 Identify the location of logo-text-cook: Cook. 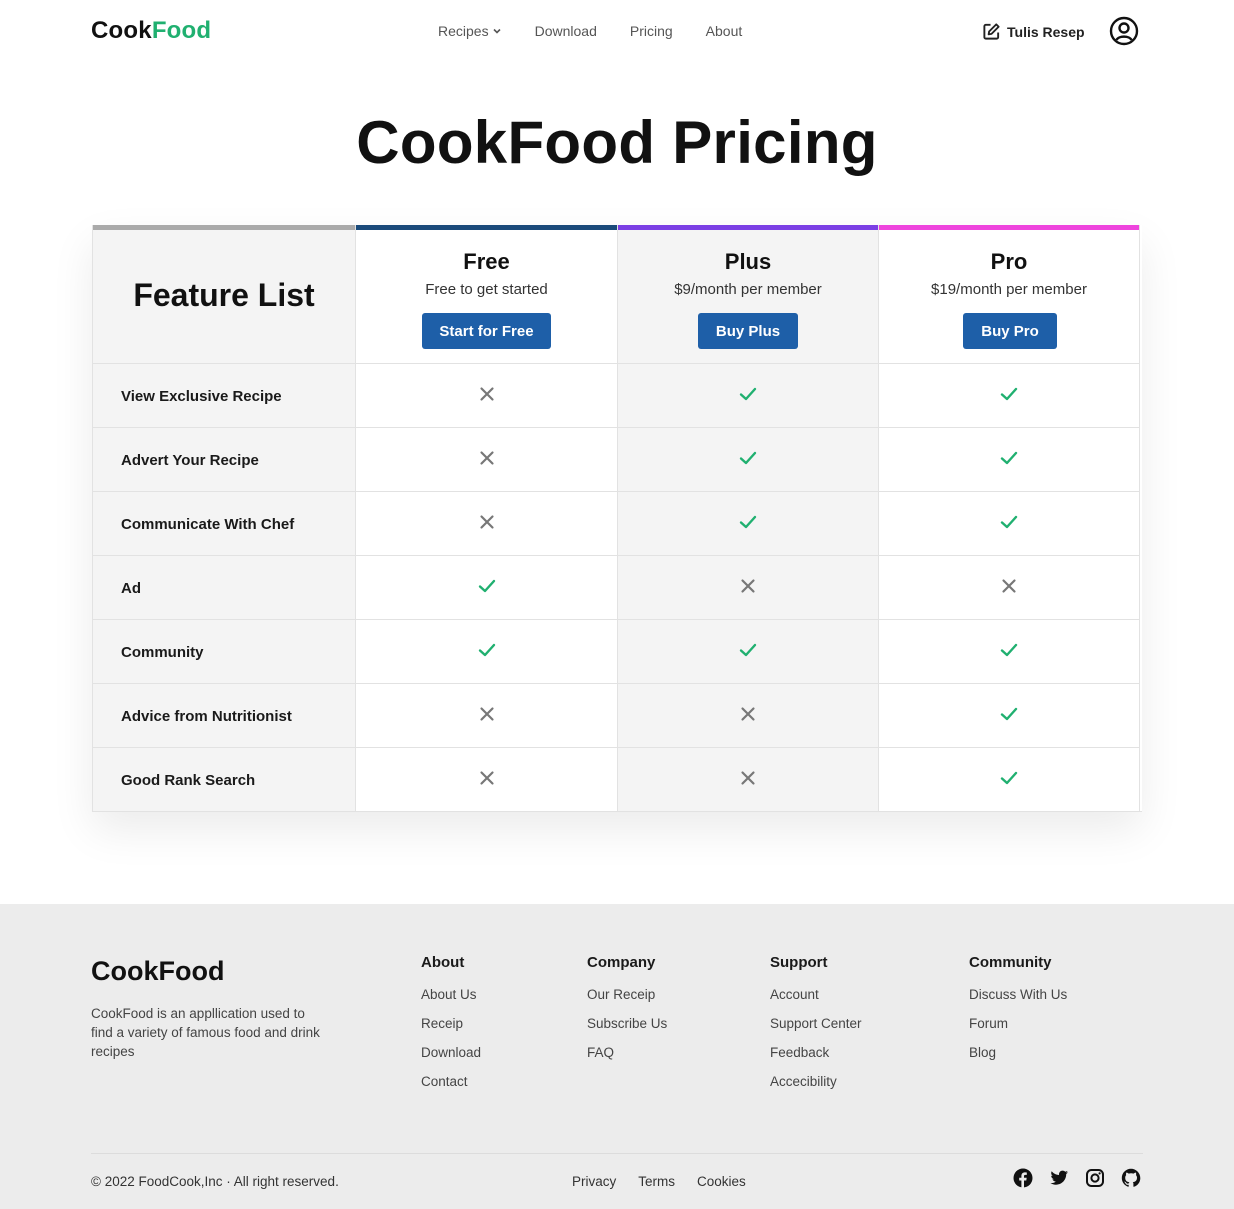
(121, 30).